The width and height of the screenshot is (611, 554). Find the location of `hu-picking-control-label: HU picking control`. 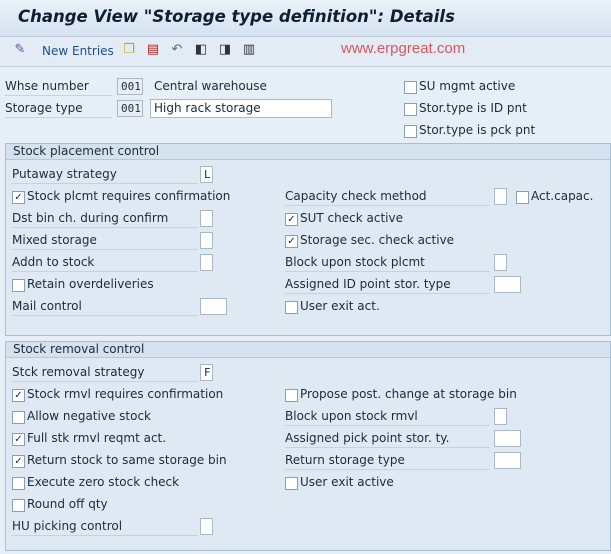

hu-picking-control-label: HU picking control is located at coordinates (105, 527).